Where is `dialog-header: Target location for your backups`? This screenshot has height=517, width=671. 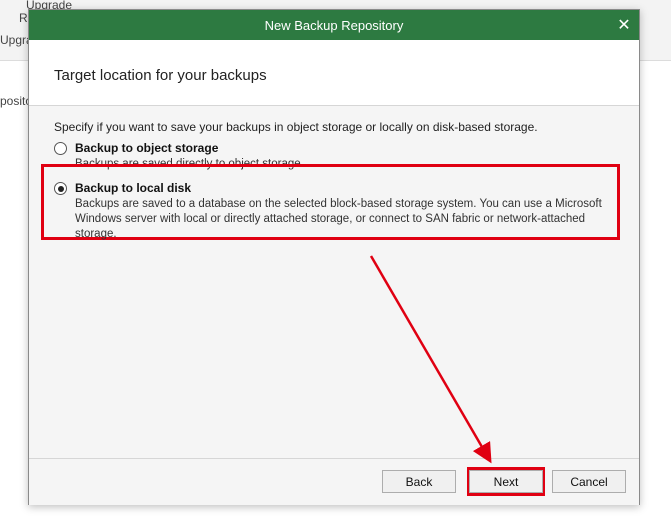
dialog-header: Target location for your backups is located at coordinates (334, 73).